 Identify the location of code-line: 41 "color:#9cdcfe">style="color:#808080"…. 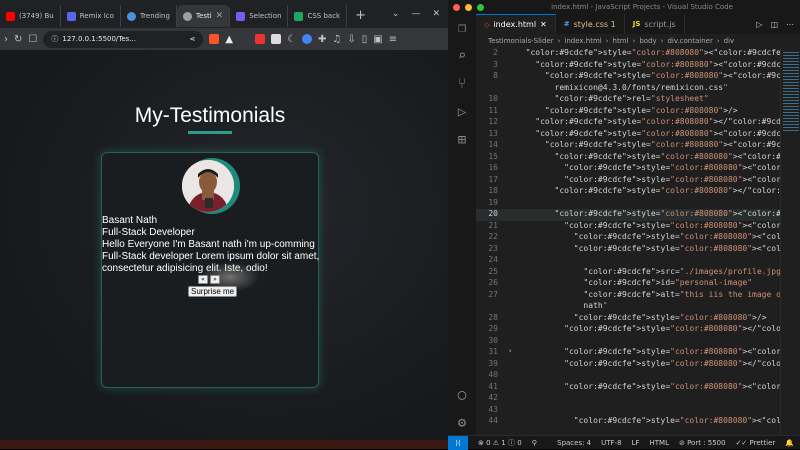
(628, 388).